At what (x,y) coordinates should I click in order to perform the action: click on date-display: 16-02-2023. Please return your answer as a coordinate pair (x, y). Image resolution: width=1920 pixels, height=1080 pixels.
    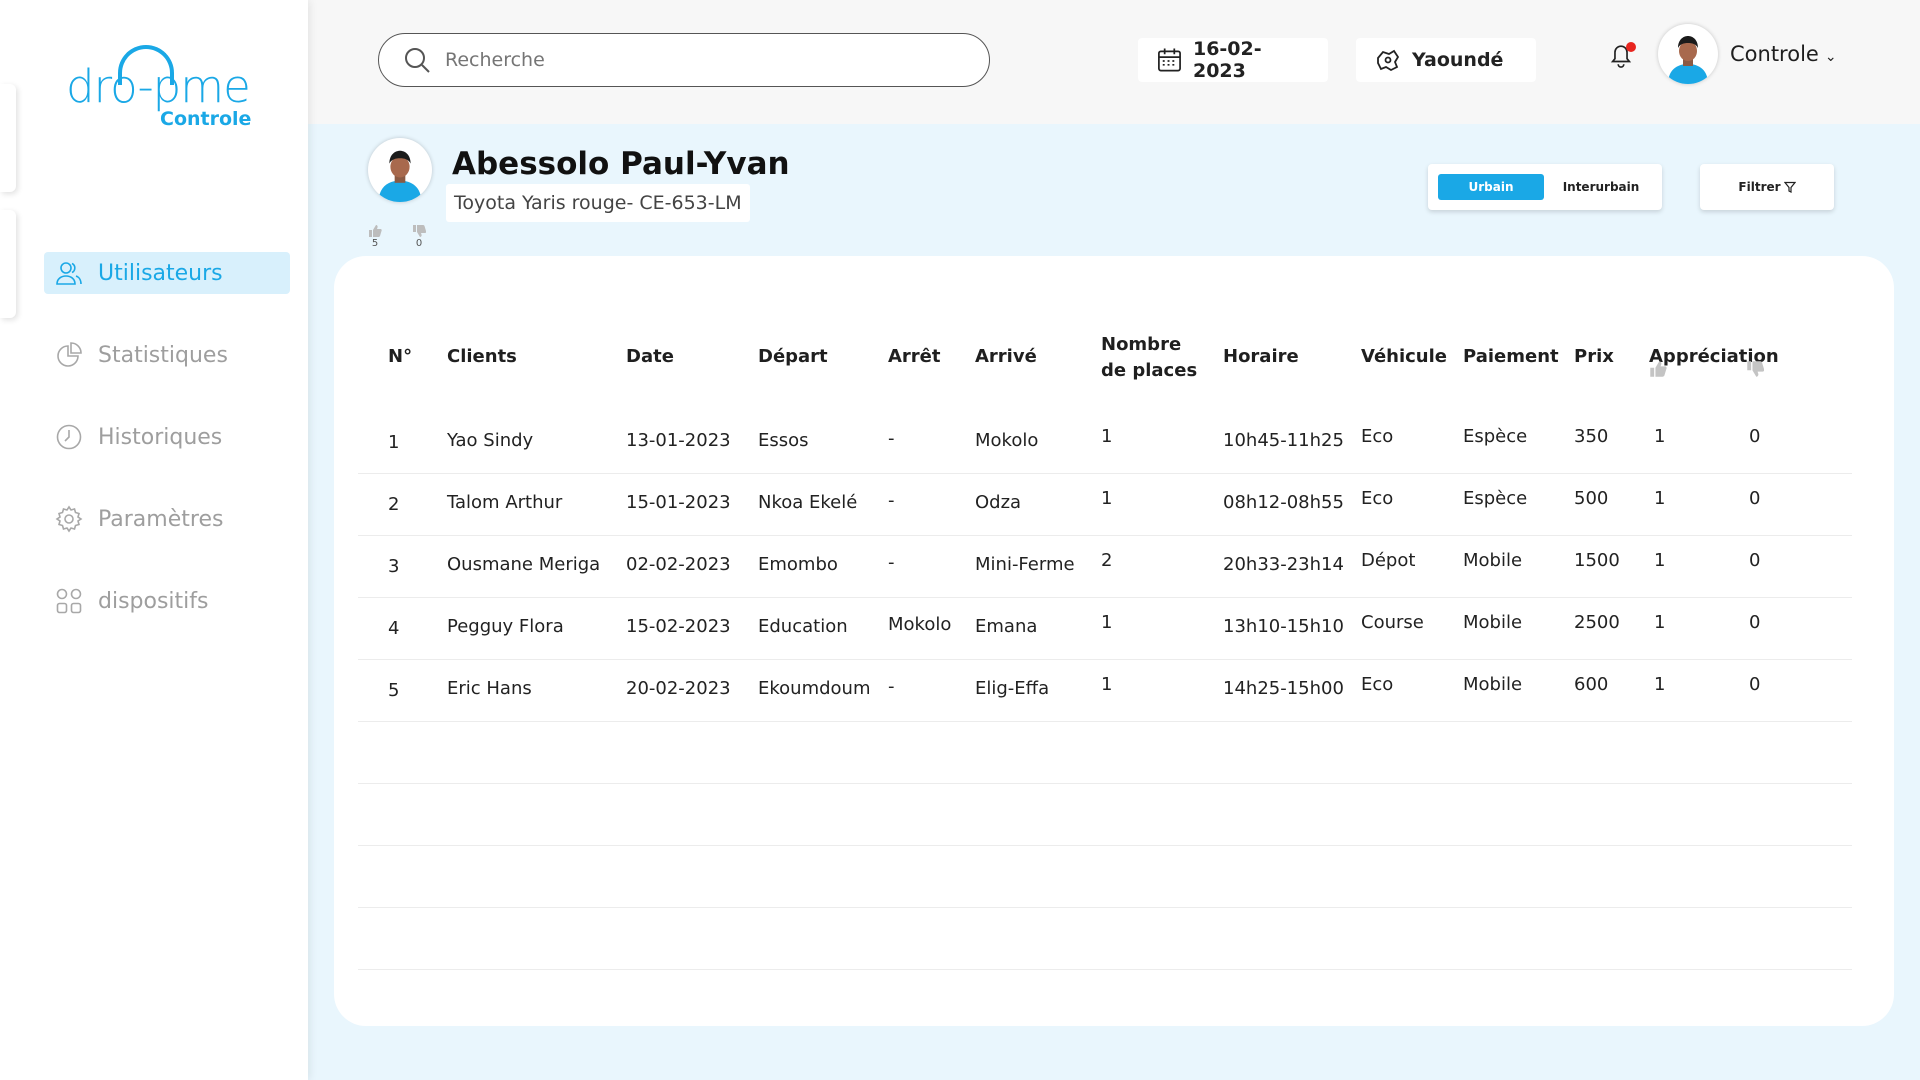
    Looking at the image, I should click on (1233, 60).